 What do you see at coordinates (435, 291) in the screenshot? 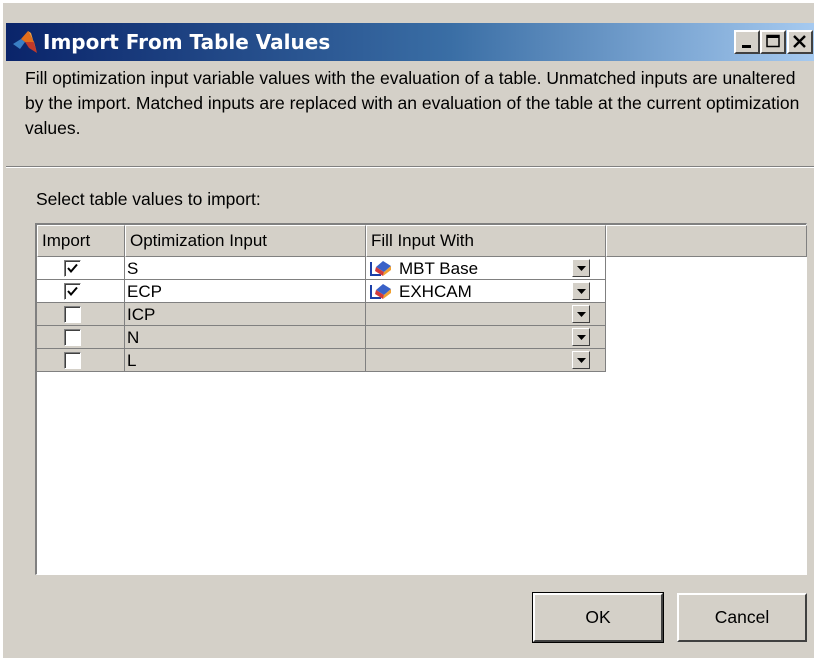
I see `fill-value: EXHCAM` at bounding box center [435, 291].